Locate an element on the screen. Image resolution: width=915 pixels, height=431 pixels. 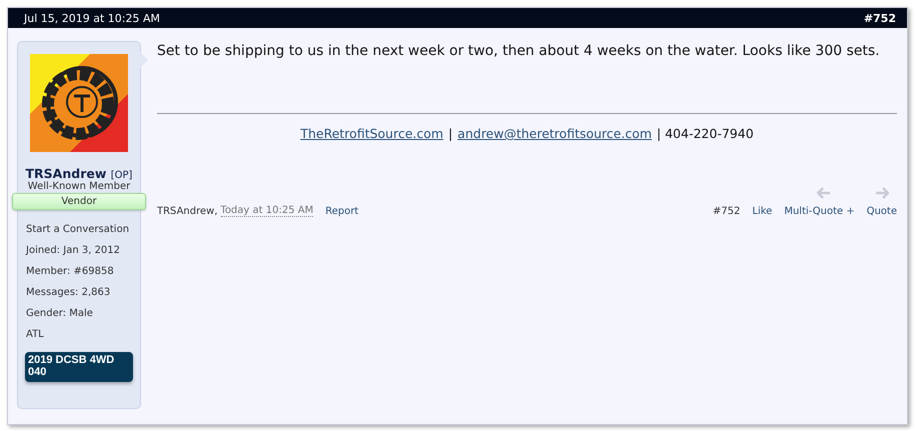
vehicle-badge: 2019 DCSB 4WD 040 is located at coordinates (79, 367).